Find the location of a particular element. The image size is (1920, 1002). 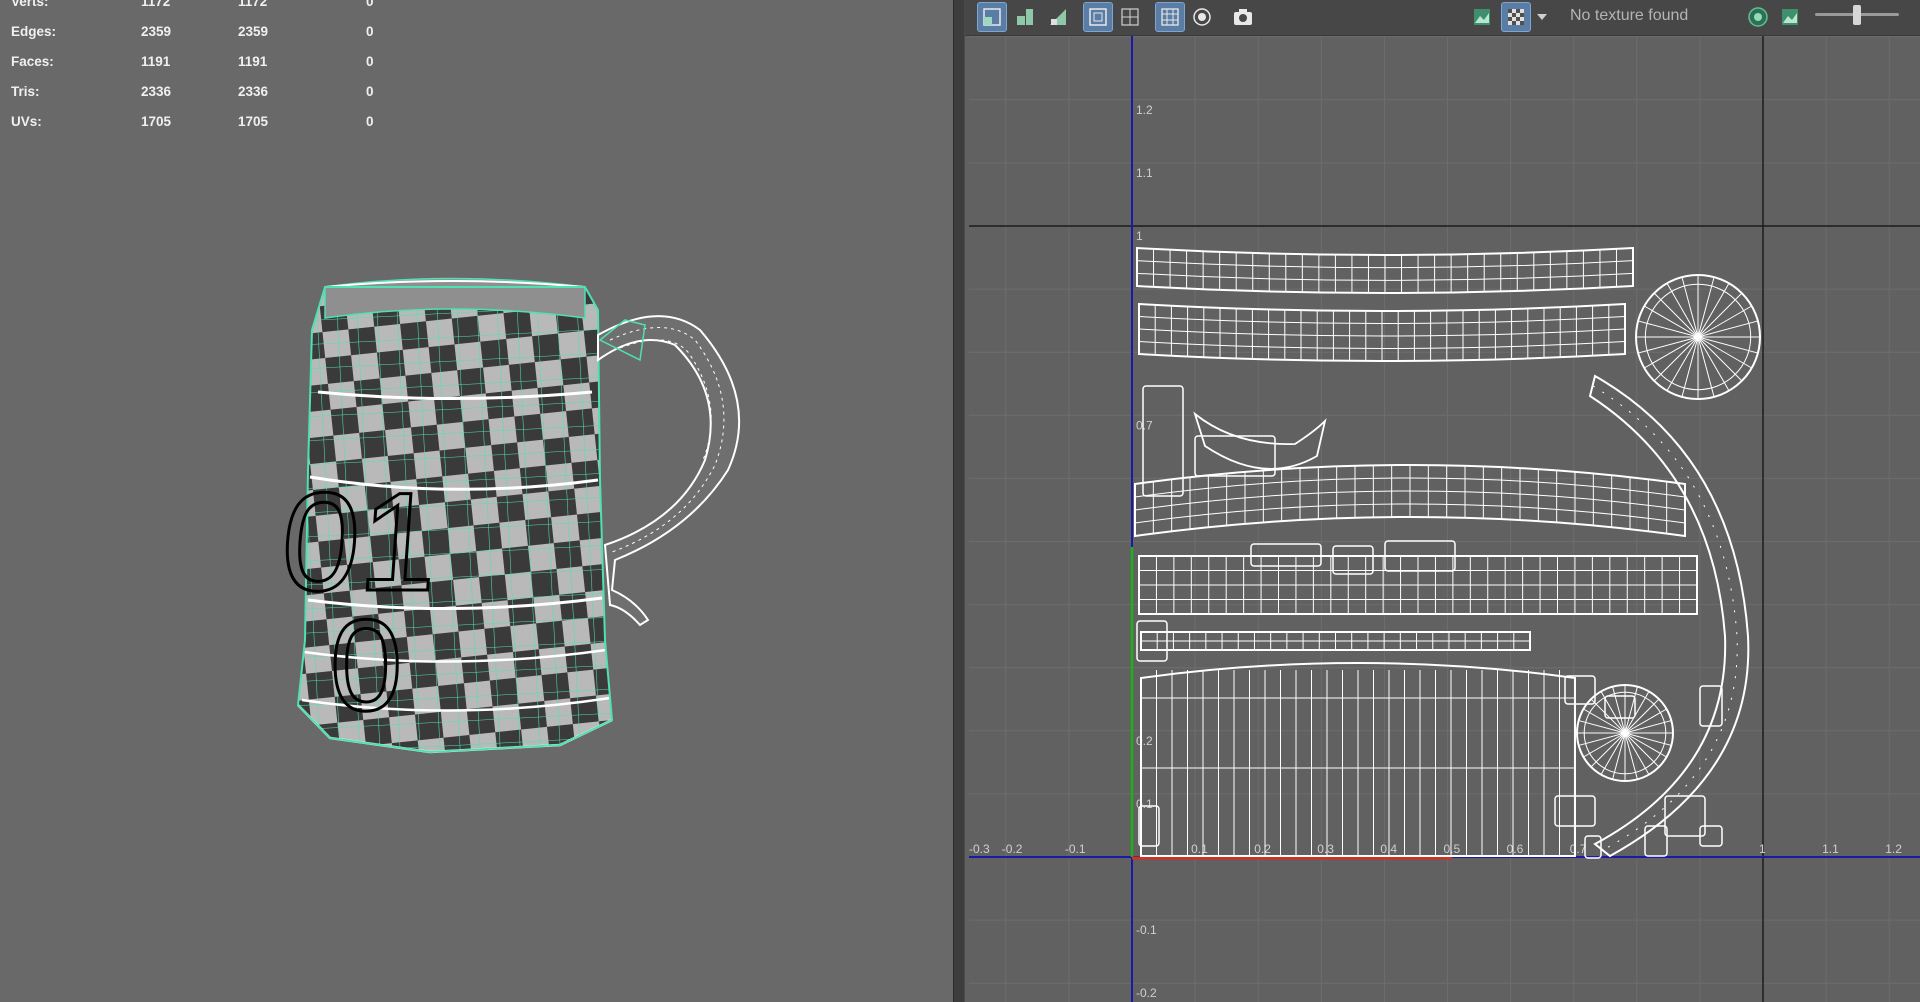

shaded-uv-icon is located at coordinates (1202, 17).